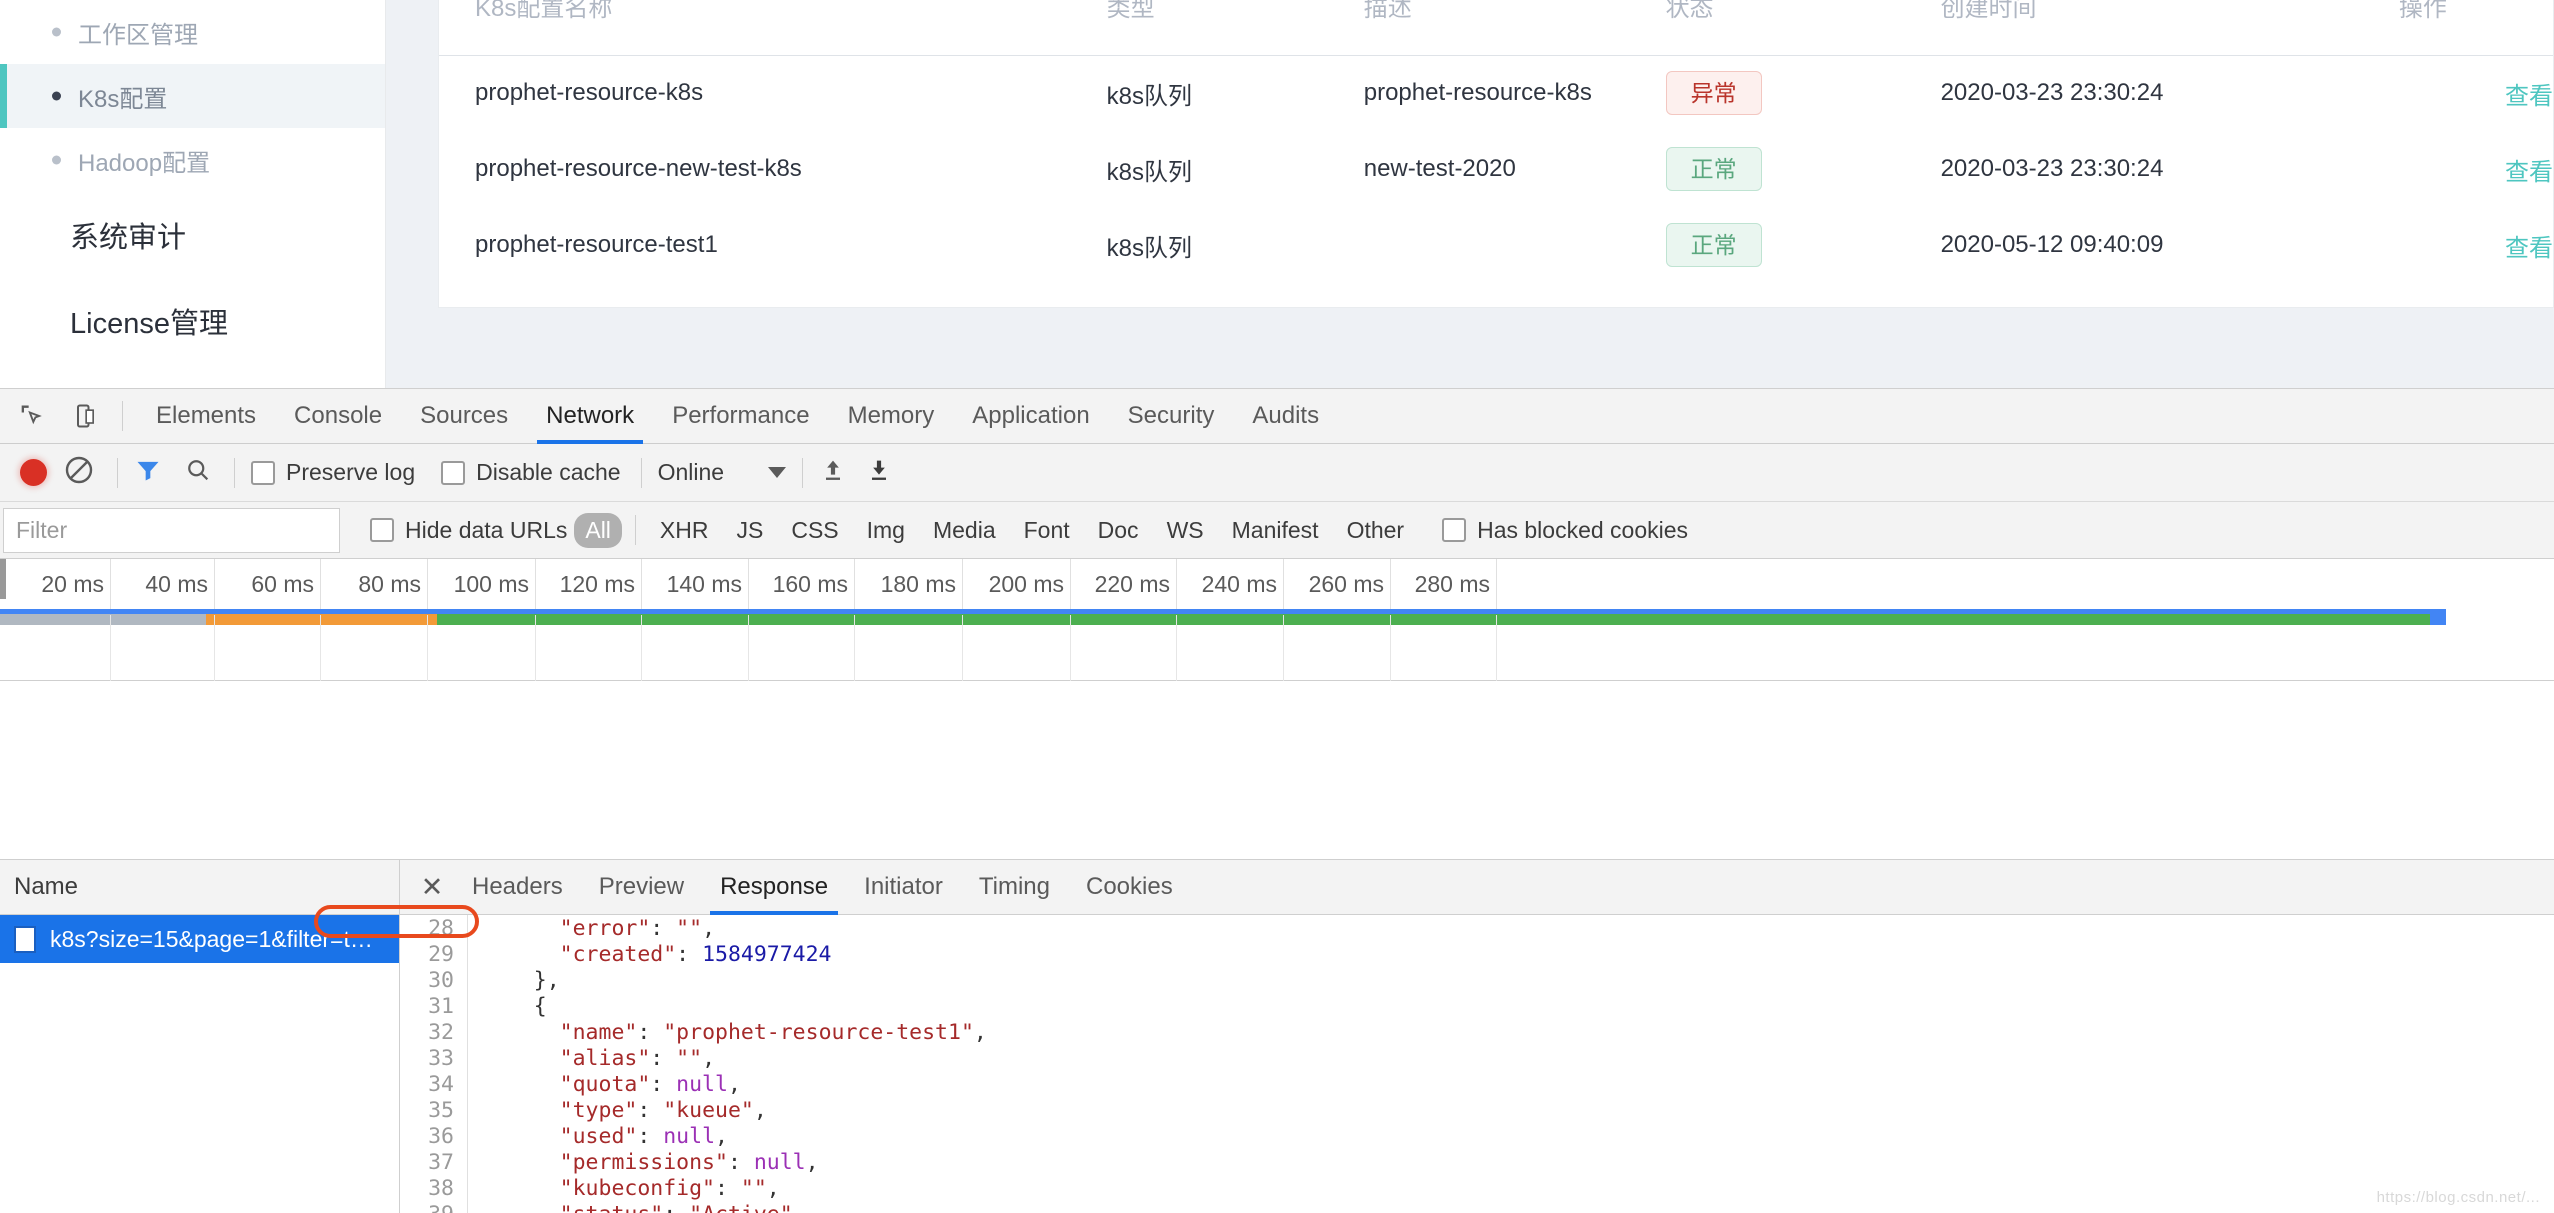 This screenshot has height=1213, width=2554. I want to click on resource-type-font: Font, so click(1047, 530).